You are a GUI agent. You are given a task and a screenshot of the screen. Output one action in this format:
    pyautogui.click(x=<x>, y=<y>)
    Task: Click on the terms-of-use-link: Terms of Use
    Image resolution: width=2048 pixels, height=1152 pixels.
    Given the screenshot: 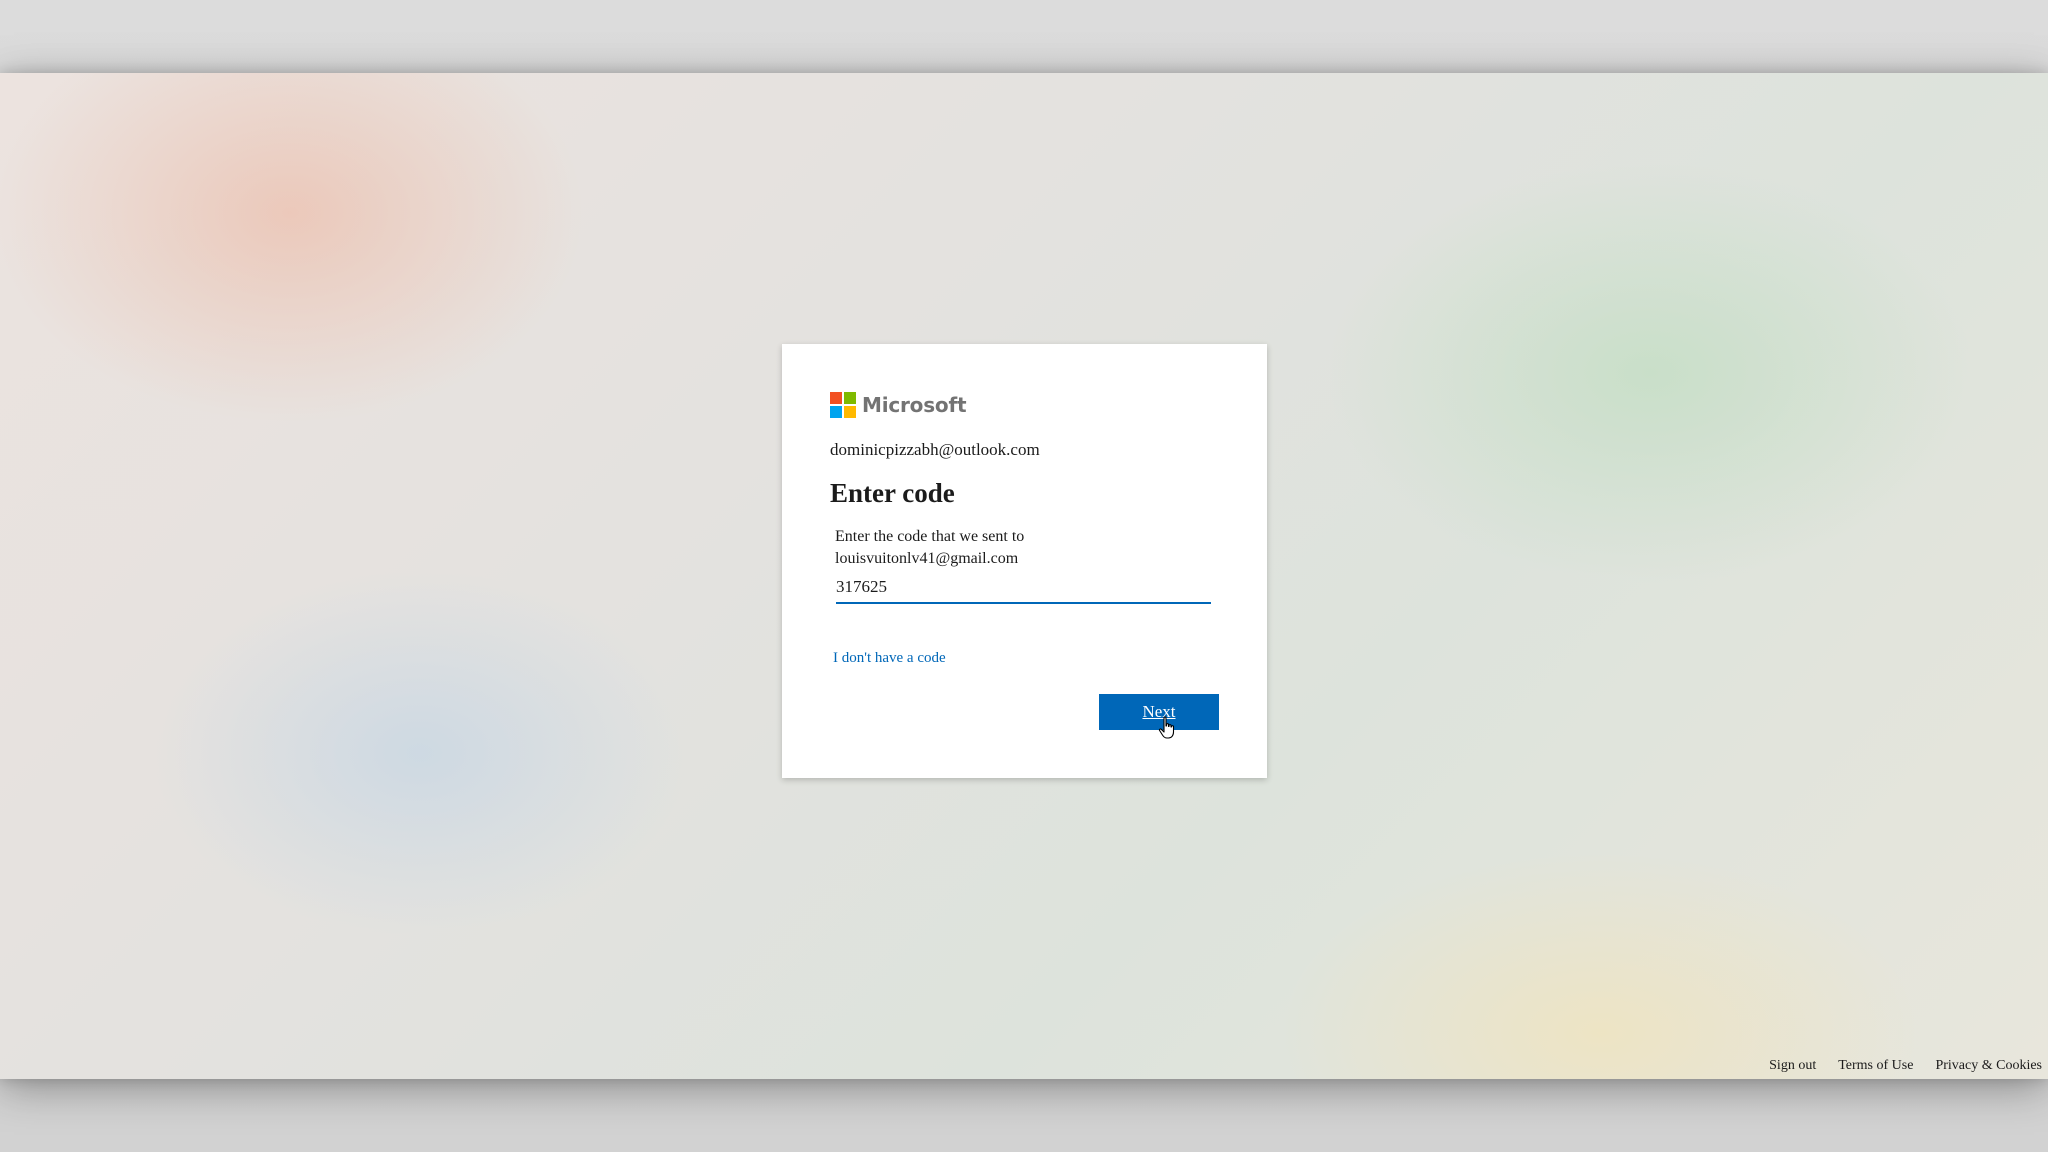 What is the action you would take?
    pyautogui.click(x=1875, y=1066)
    